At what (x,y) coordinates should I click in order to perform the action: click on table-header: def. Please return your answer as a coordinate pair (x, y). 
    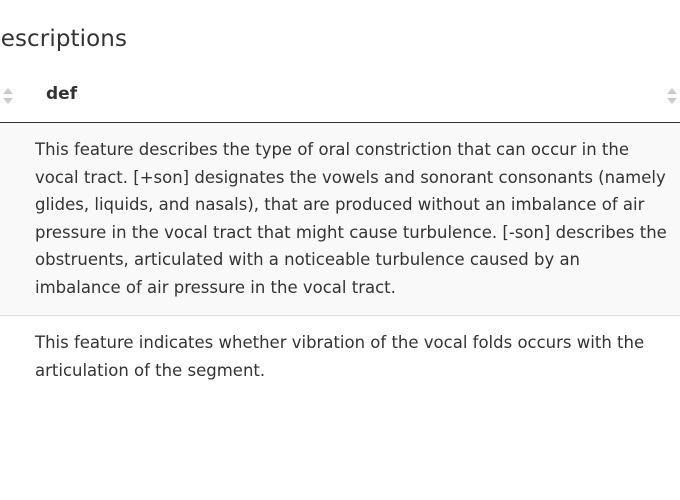
    Looking at the image, I should click on (340, 95).